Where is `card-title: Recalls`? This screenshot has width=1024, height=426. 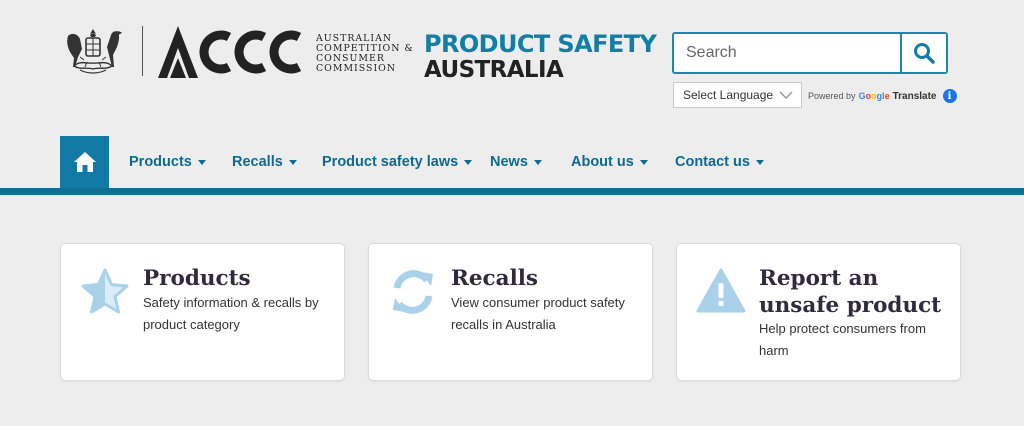 card-title: Recalls is located at coordinates (495, 278).